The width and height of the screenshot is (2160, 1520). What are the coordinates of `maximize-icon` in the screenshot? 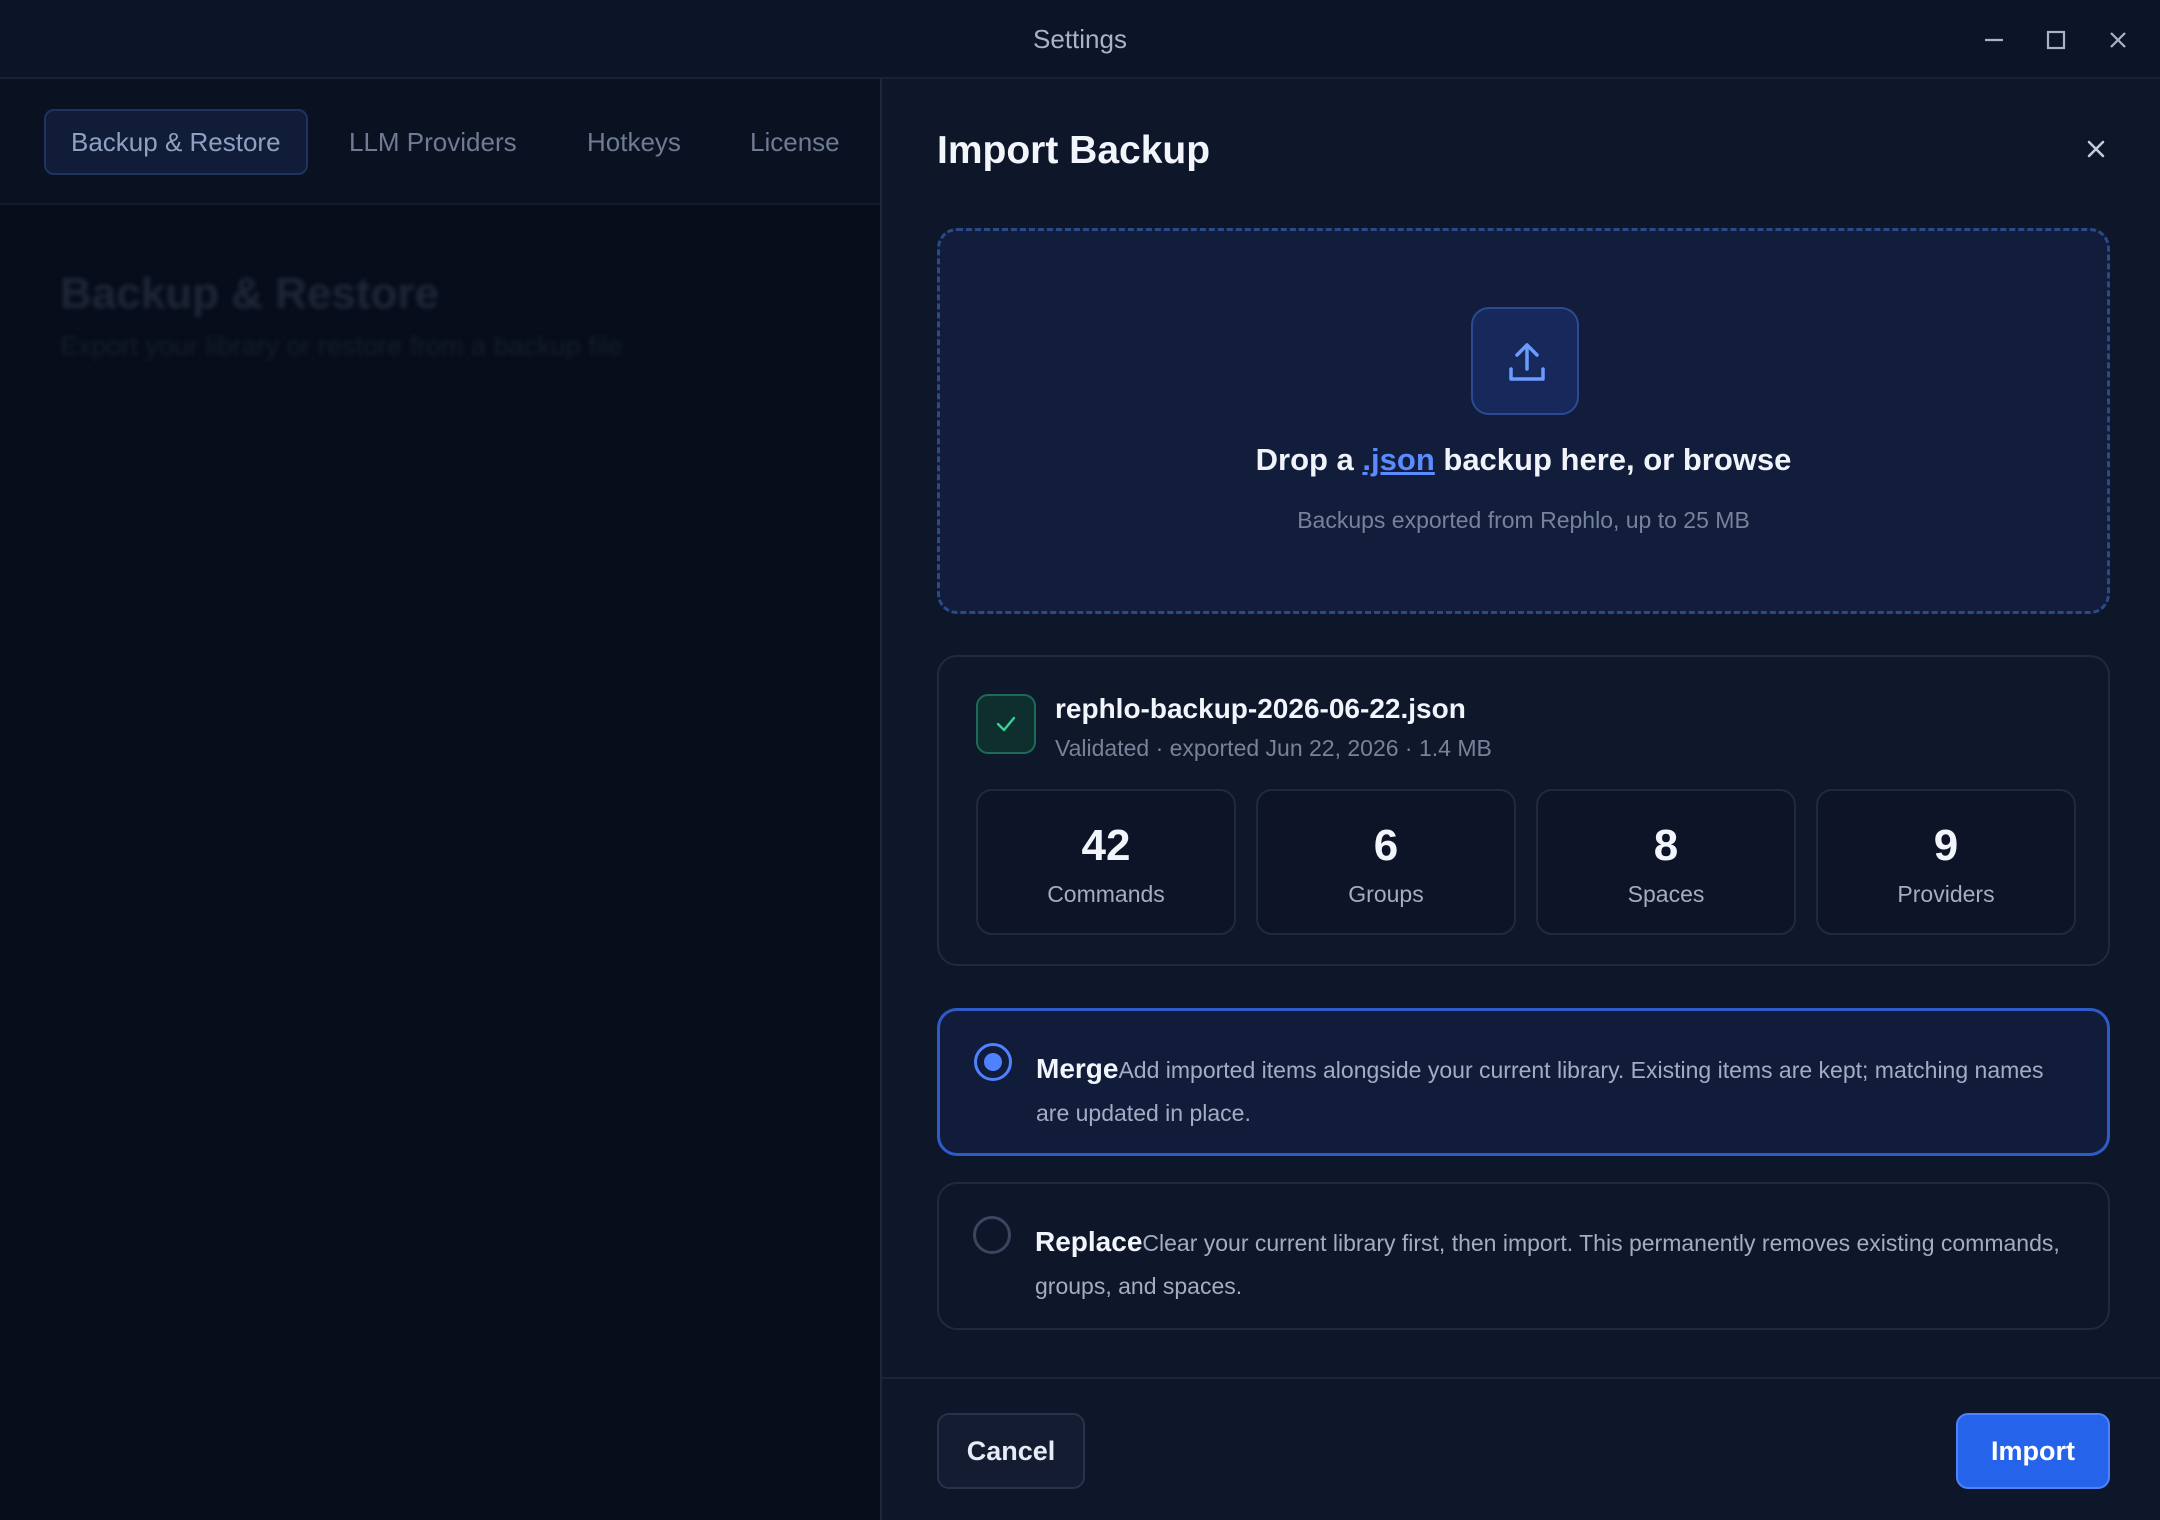 It's located at (2056, 40).